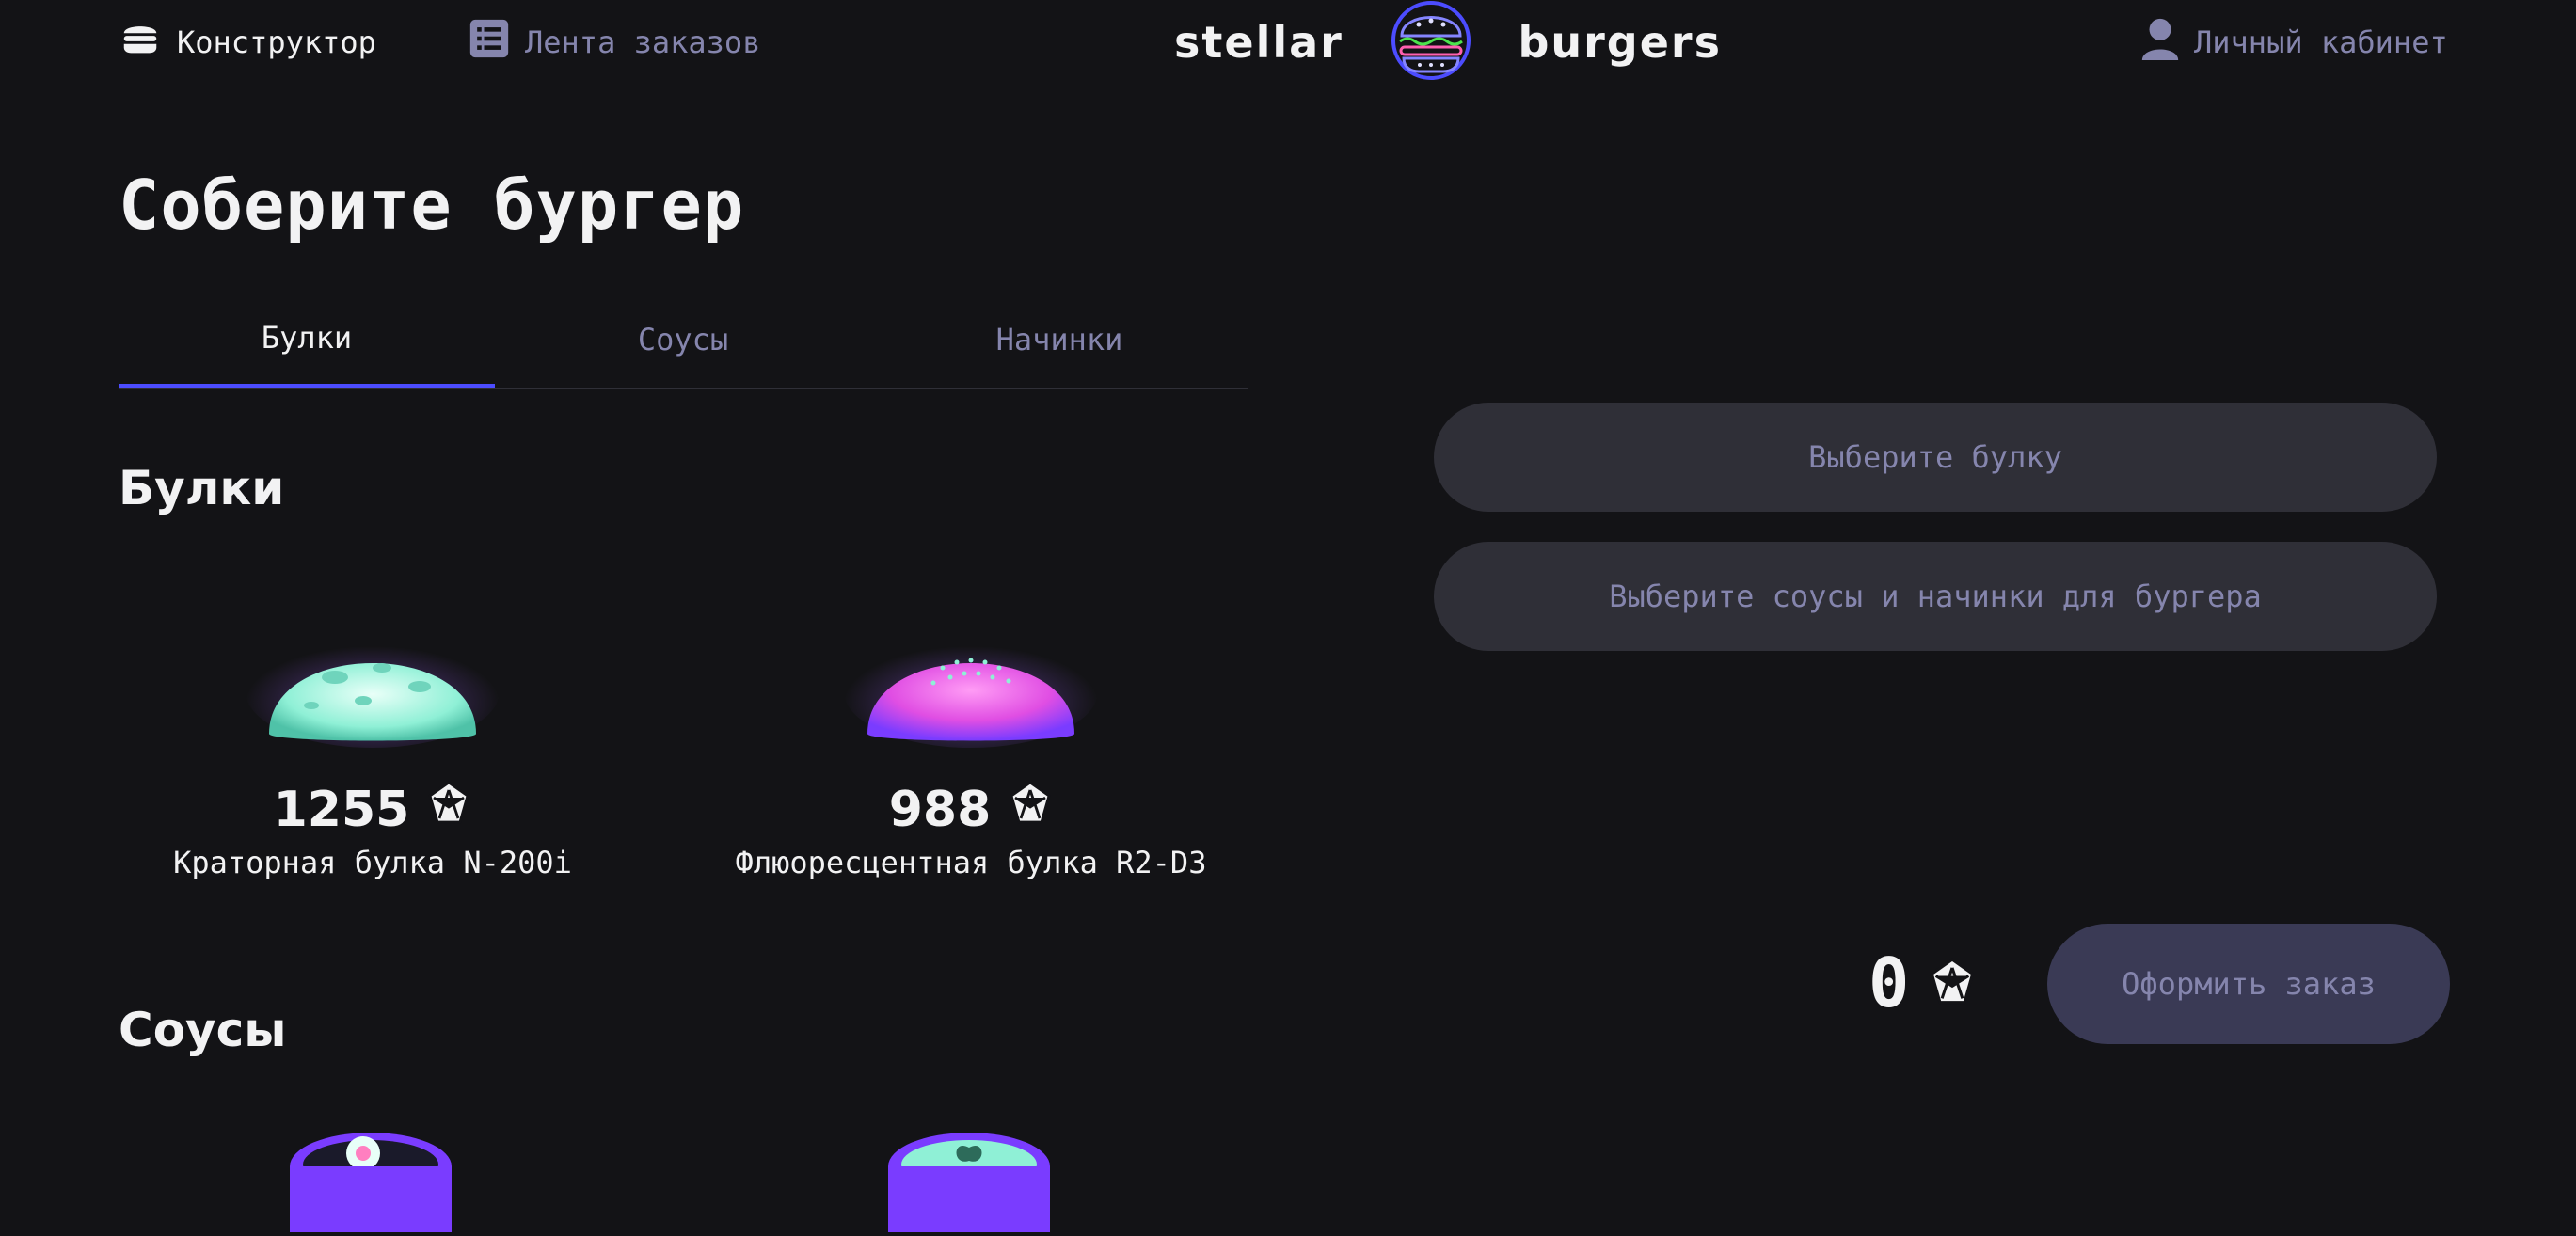 The height and width of the screenshot is (1236, 2576). I want to click on order-total-value: 0, so click(1889, 982).